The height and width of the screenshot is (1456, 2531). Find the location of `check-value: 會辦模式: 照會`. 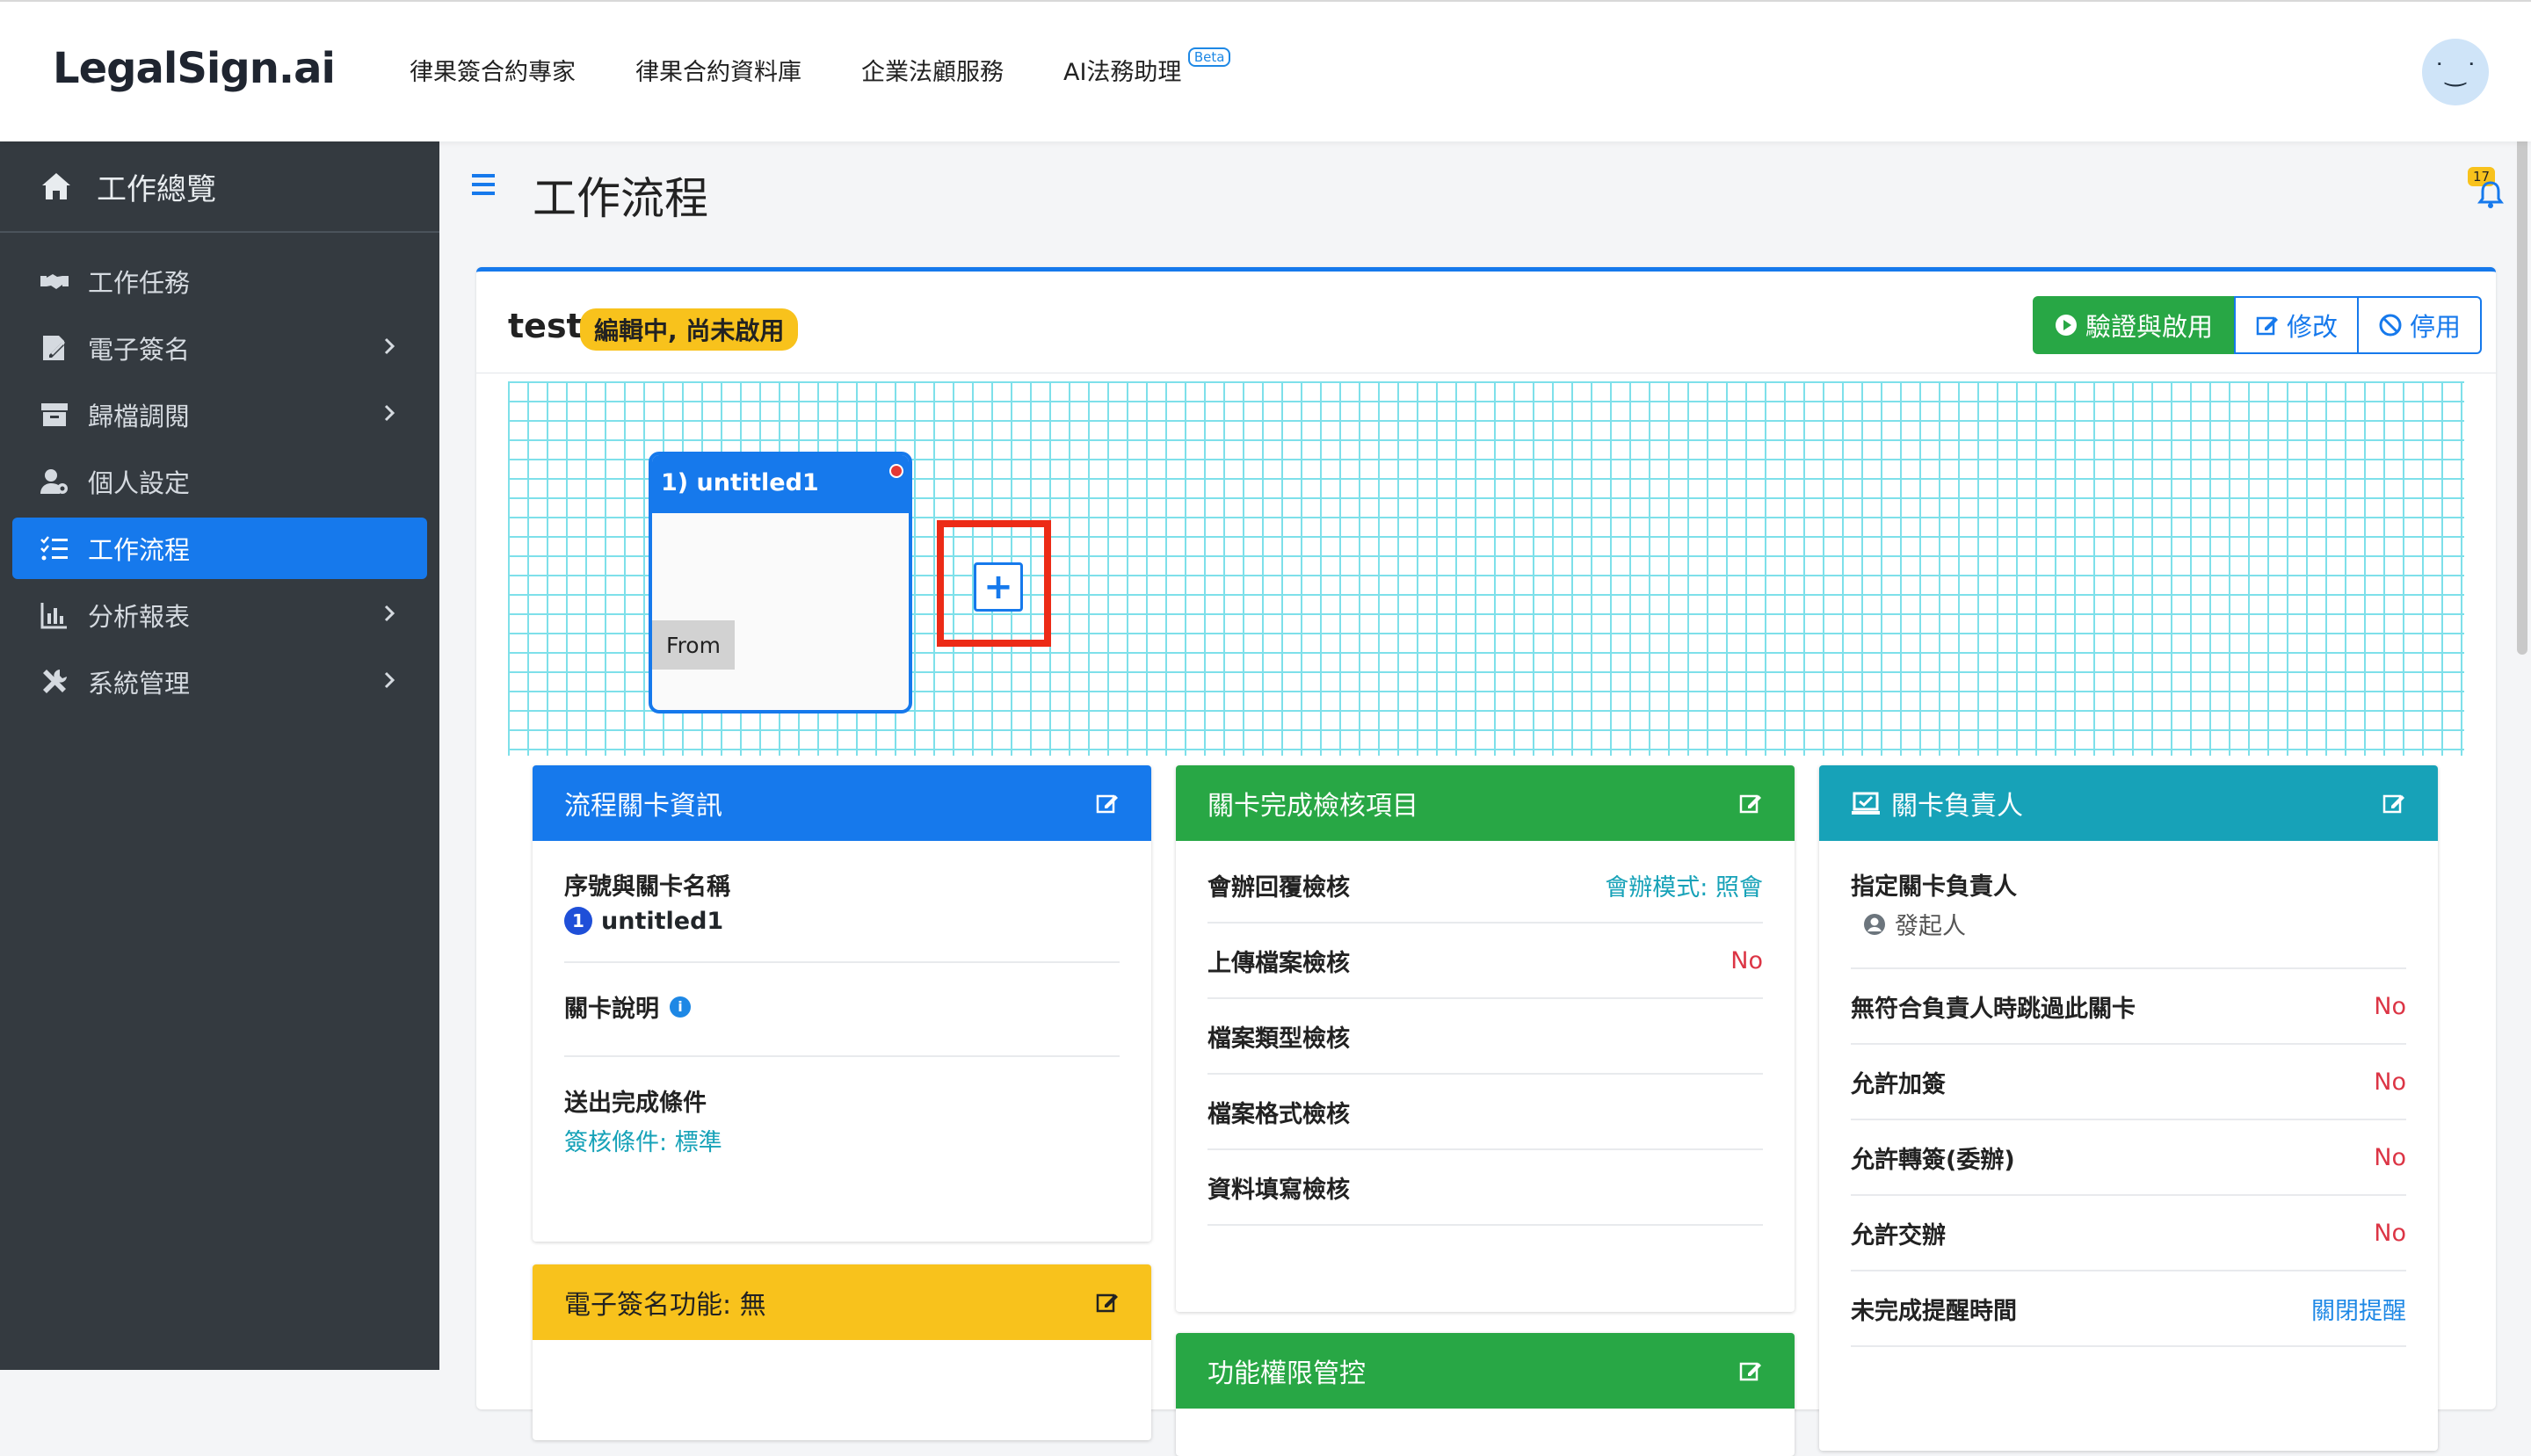

check-value: 會辦模式: 照會 is located at coordinates (1684, 887).